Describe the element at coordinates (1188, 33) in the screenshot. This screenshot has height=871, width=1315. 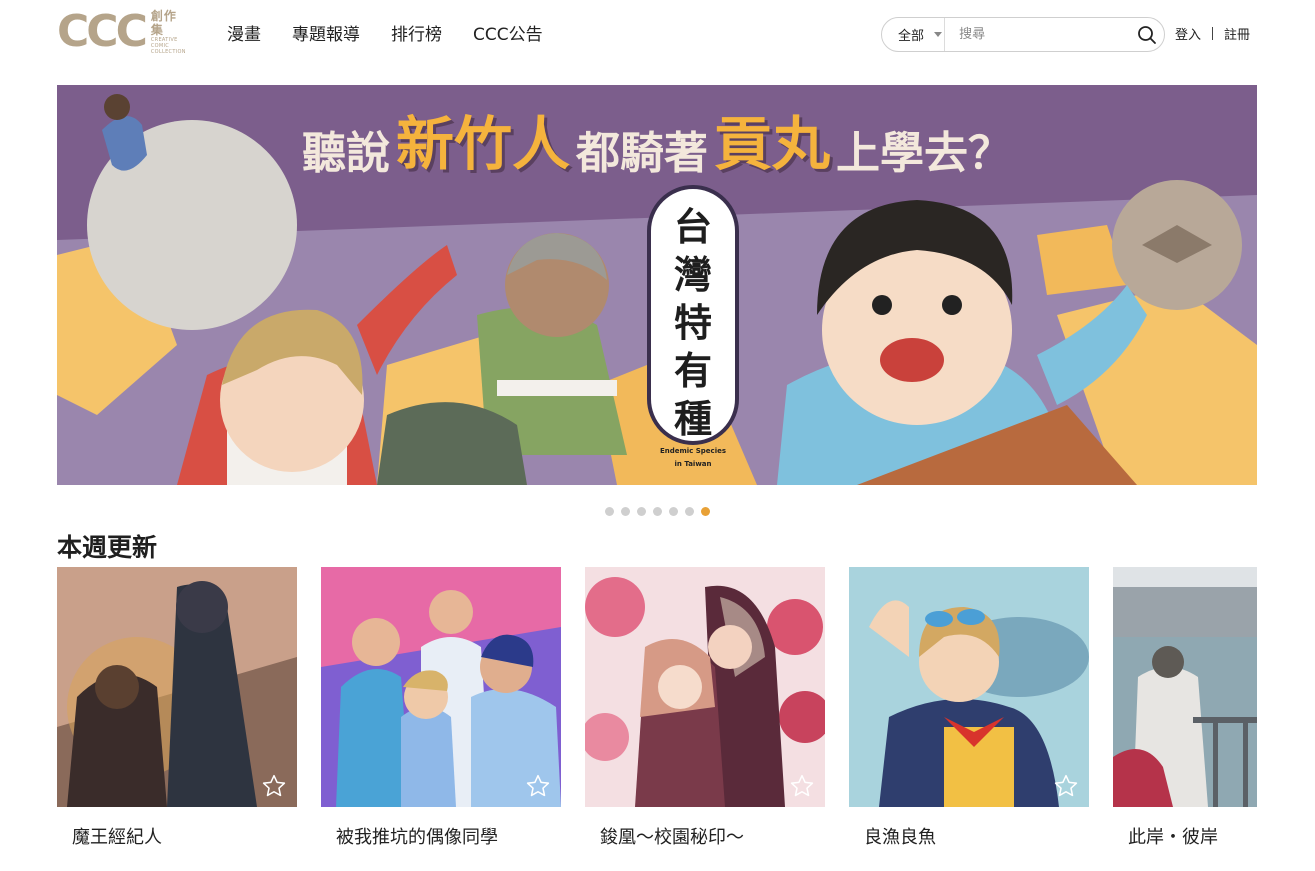
I see `login-link: 登入` at that location.